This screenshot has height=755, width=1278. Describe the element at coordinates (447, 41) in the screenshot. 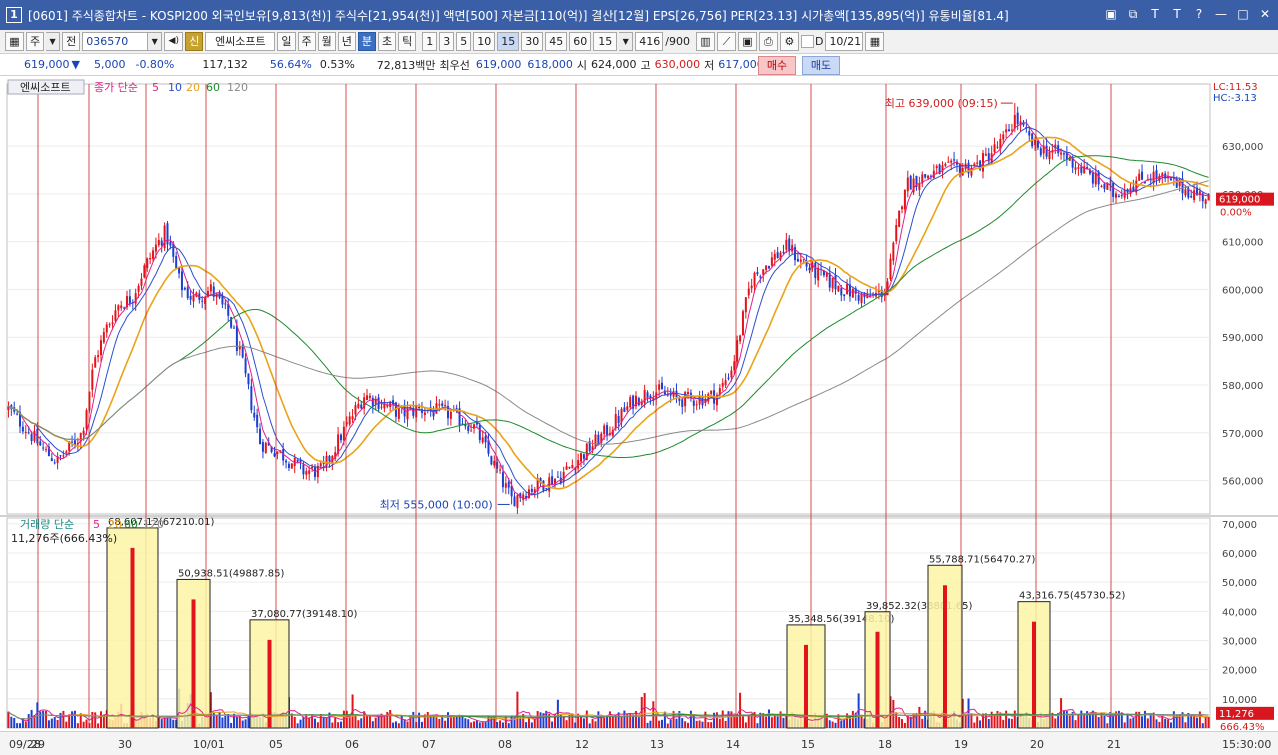

I see `interval-3: 3` at that location.